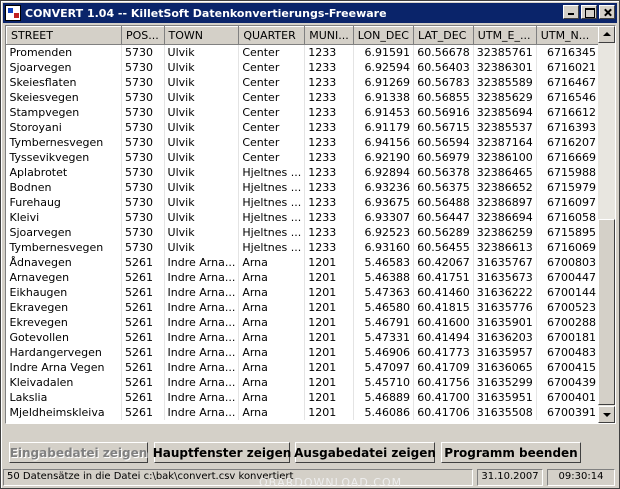 This screenshot has height=489, width=620. I want to click on cell-street: Hardangervegen, so click(64, 352).